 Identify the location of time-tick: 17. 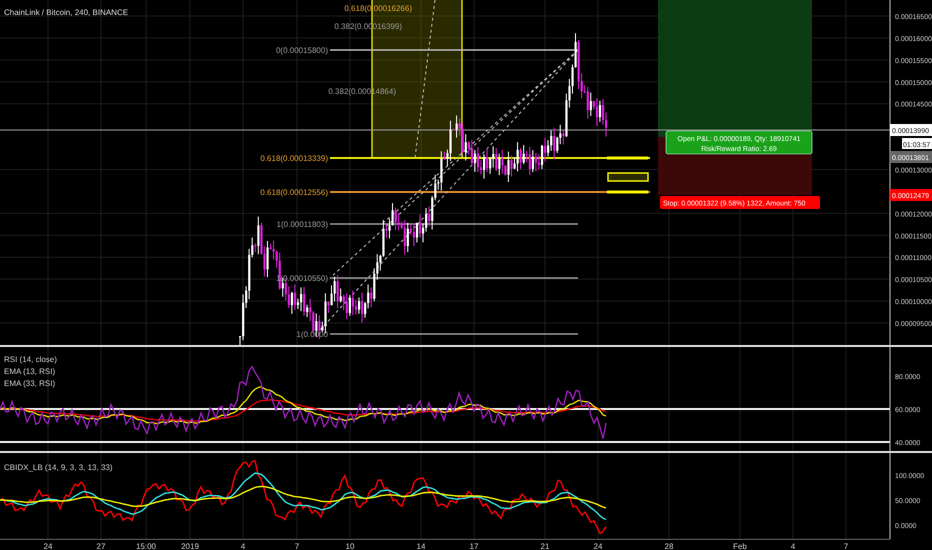
(474, 546).